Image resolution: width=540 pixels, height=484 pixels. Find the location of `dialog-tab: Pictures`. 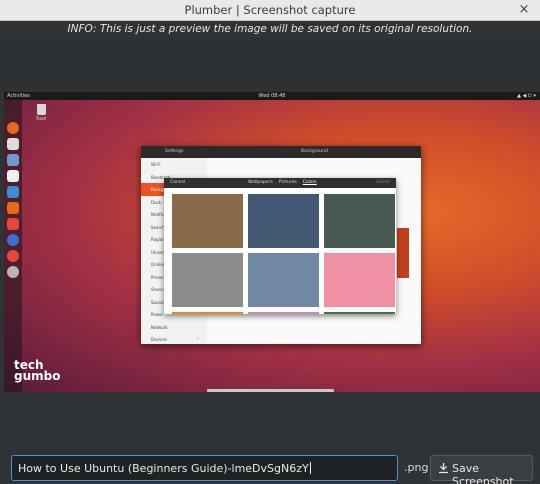

dialog-tab: Pictures is located at coordinates (287, 182).